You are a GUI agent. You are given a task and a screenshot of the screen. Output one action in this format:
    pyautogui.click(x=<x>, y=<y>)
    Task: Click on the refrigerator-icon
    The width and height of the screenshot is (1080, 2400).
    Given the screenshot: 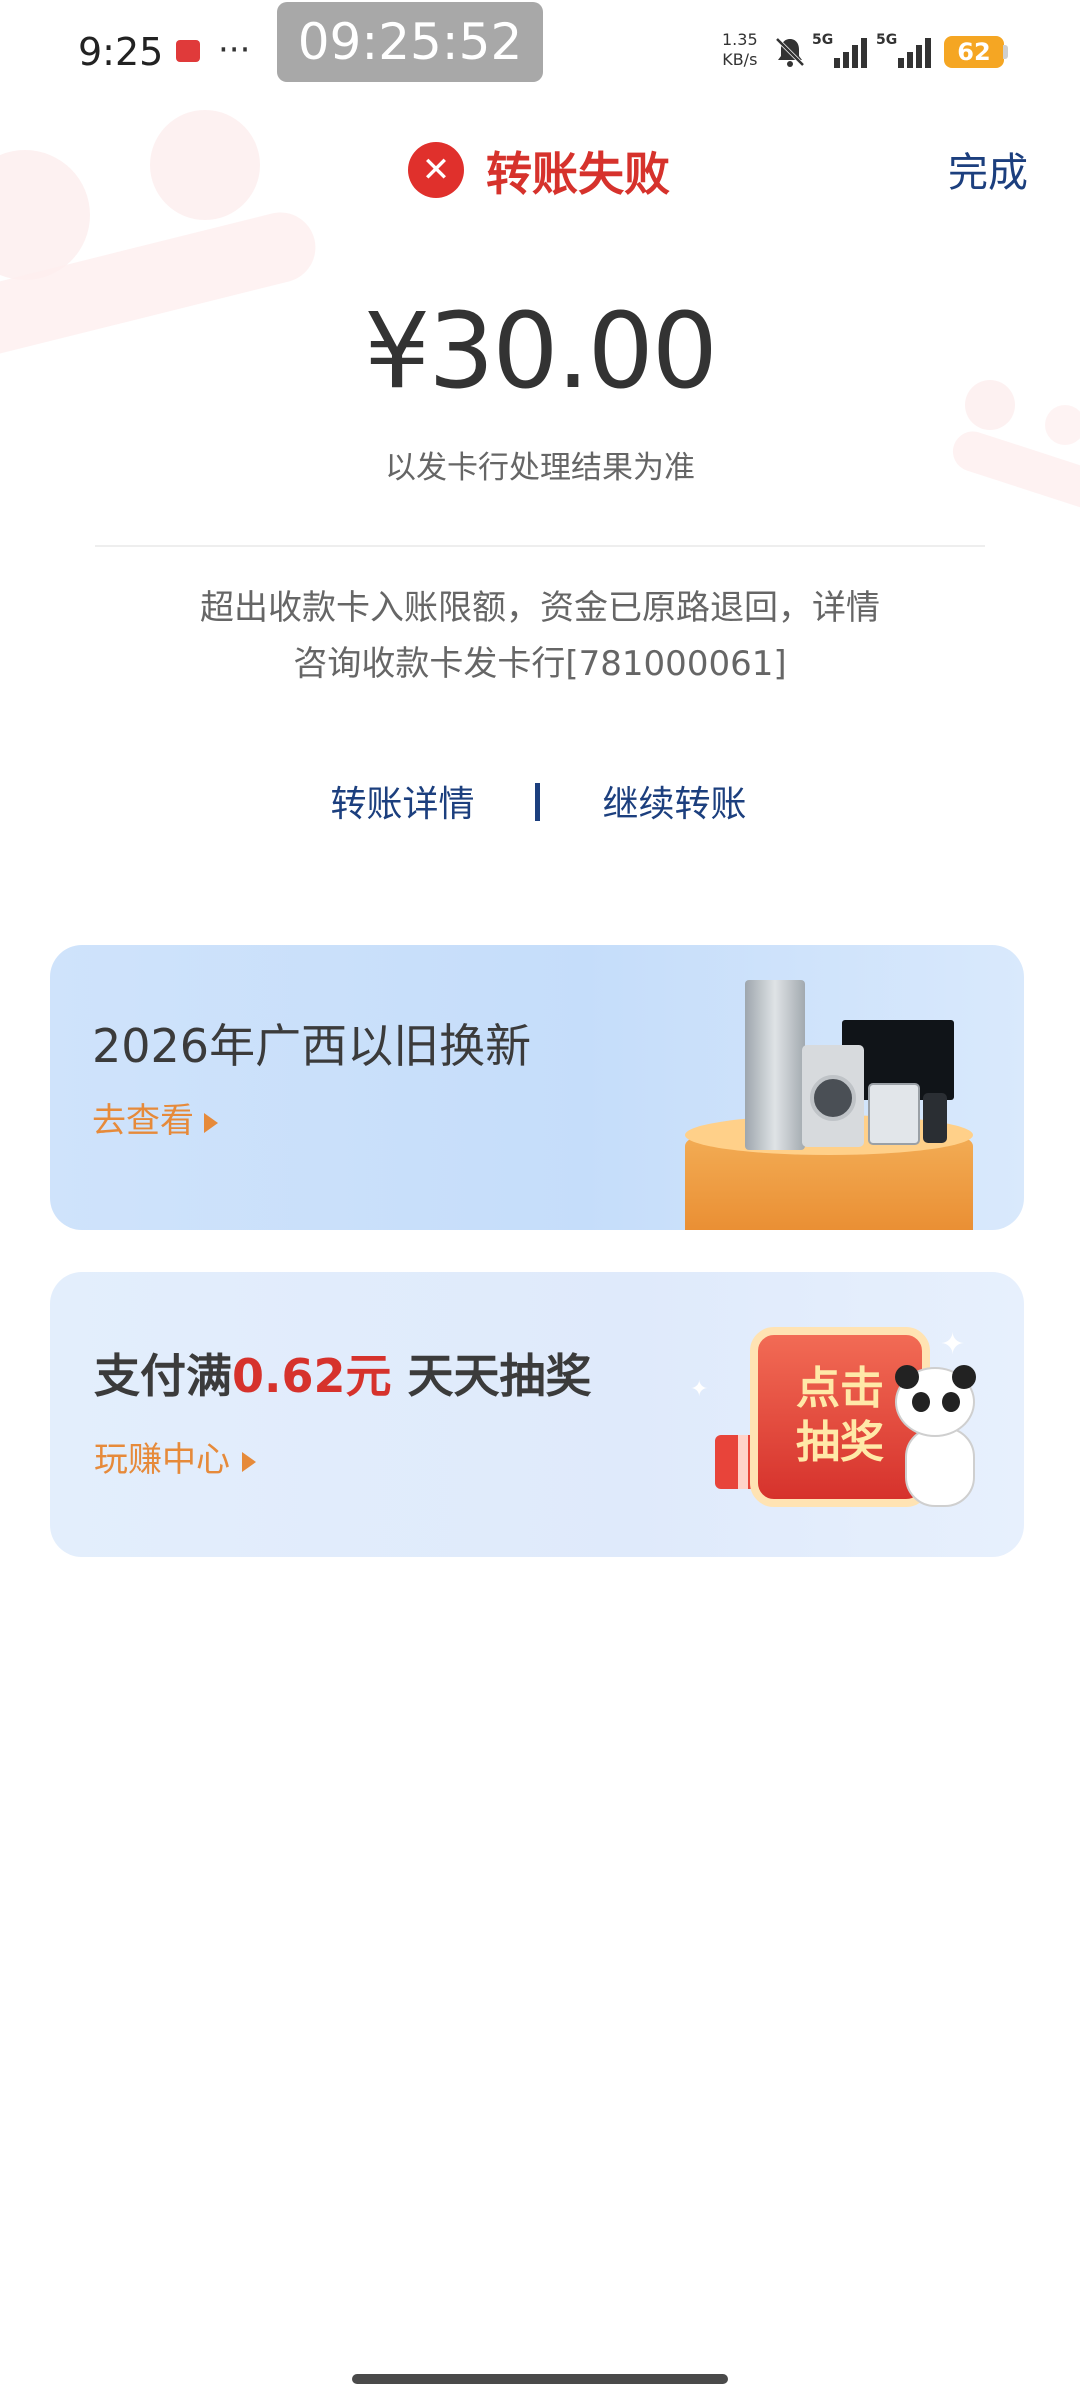 What is the action you would take?
    pyautogui.click(x=775, y=1065)
    